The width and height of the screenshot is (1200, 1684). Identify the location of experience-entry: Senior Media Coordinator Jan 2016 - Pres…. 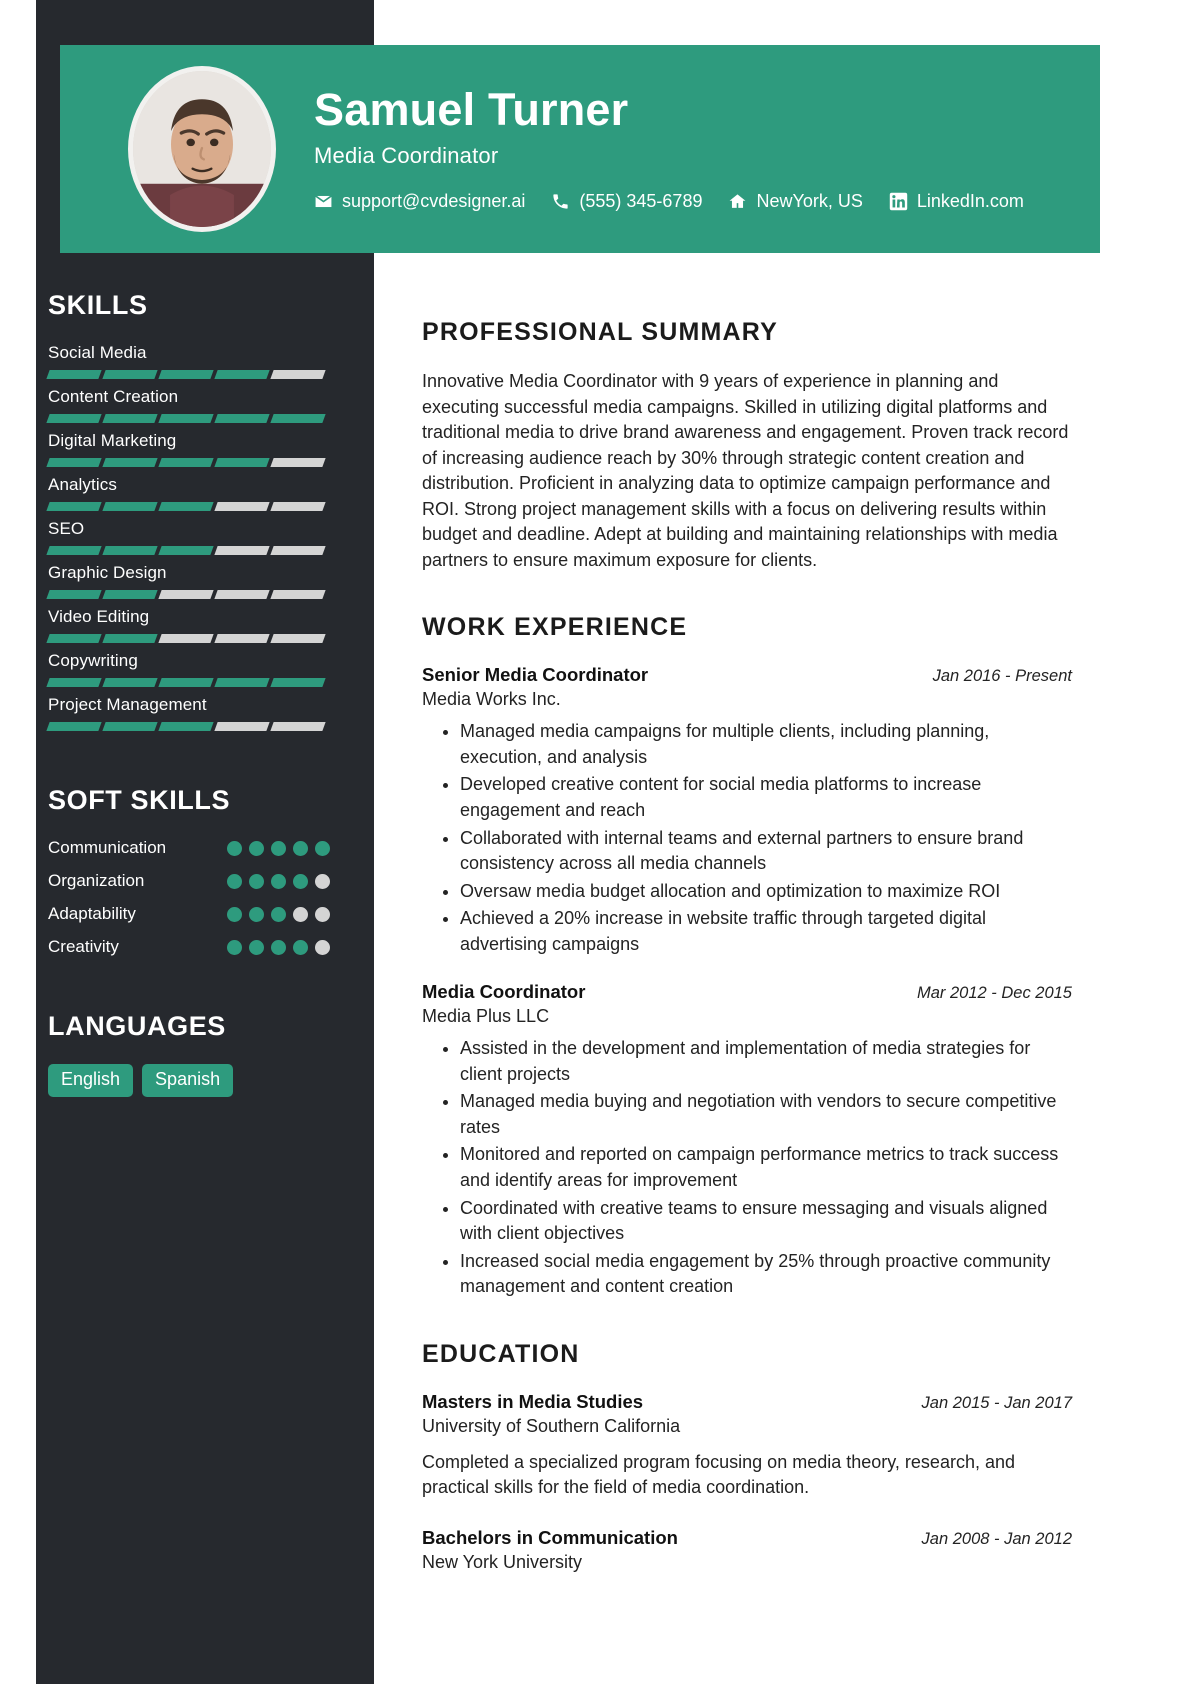
(747, 810).